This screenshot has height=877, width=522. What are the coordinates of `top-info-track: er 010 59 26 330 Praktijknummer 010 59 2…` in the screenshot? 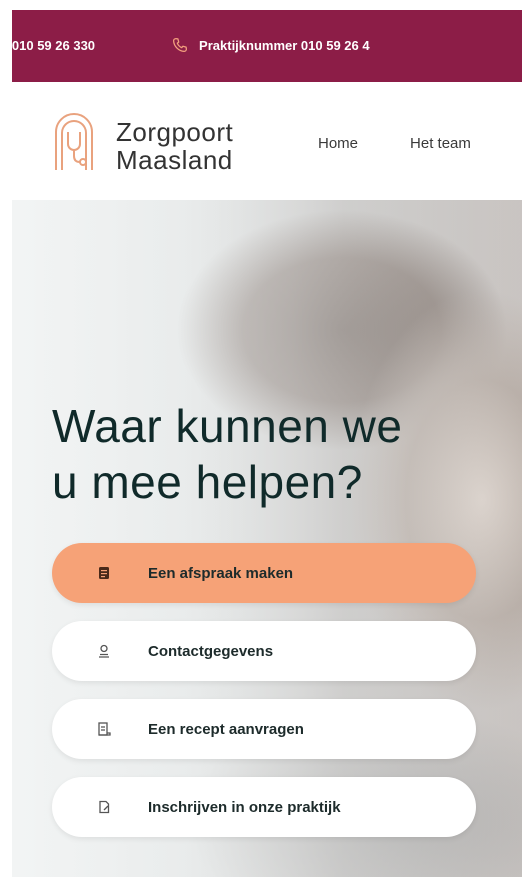 It's located at (229, 45).